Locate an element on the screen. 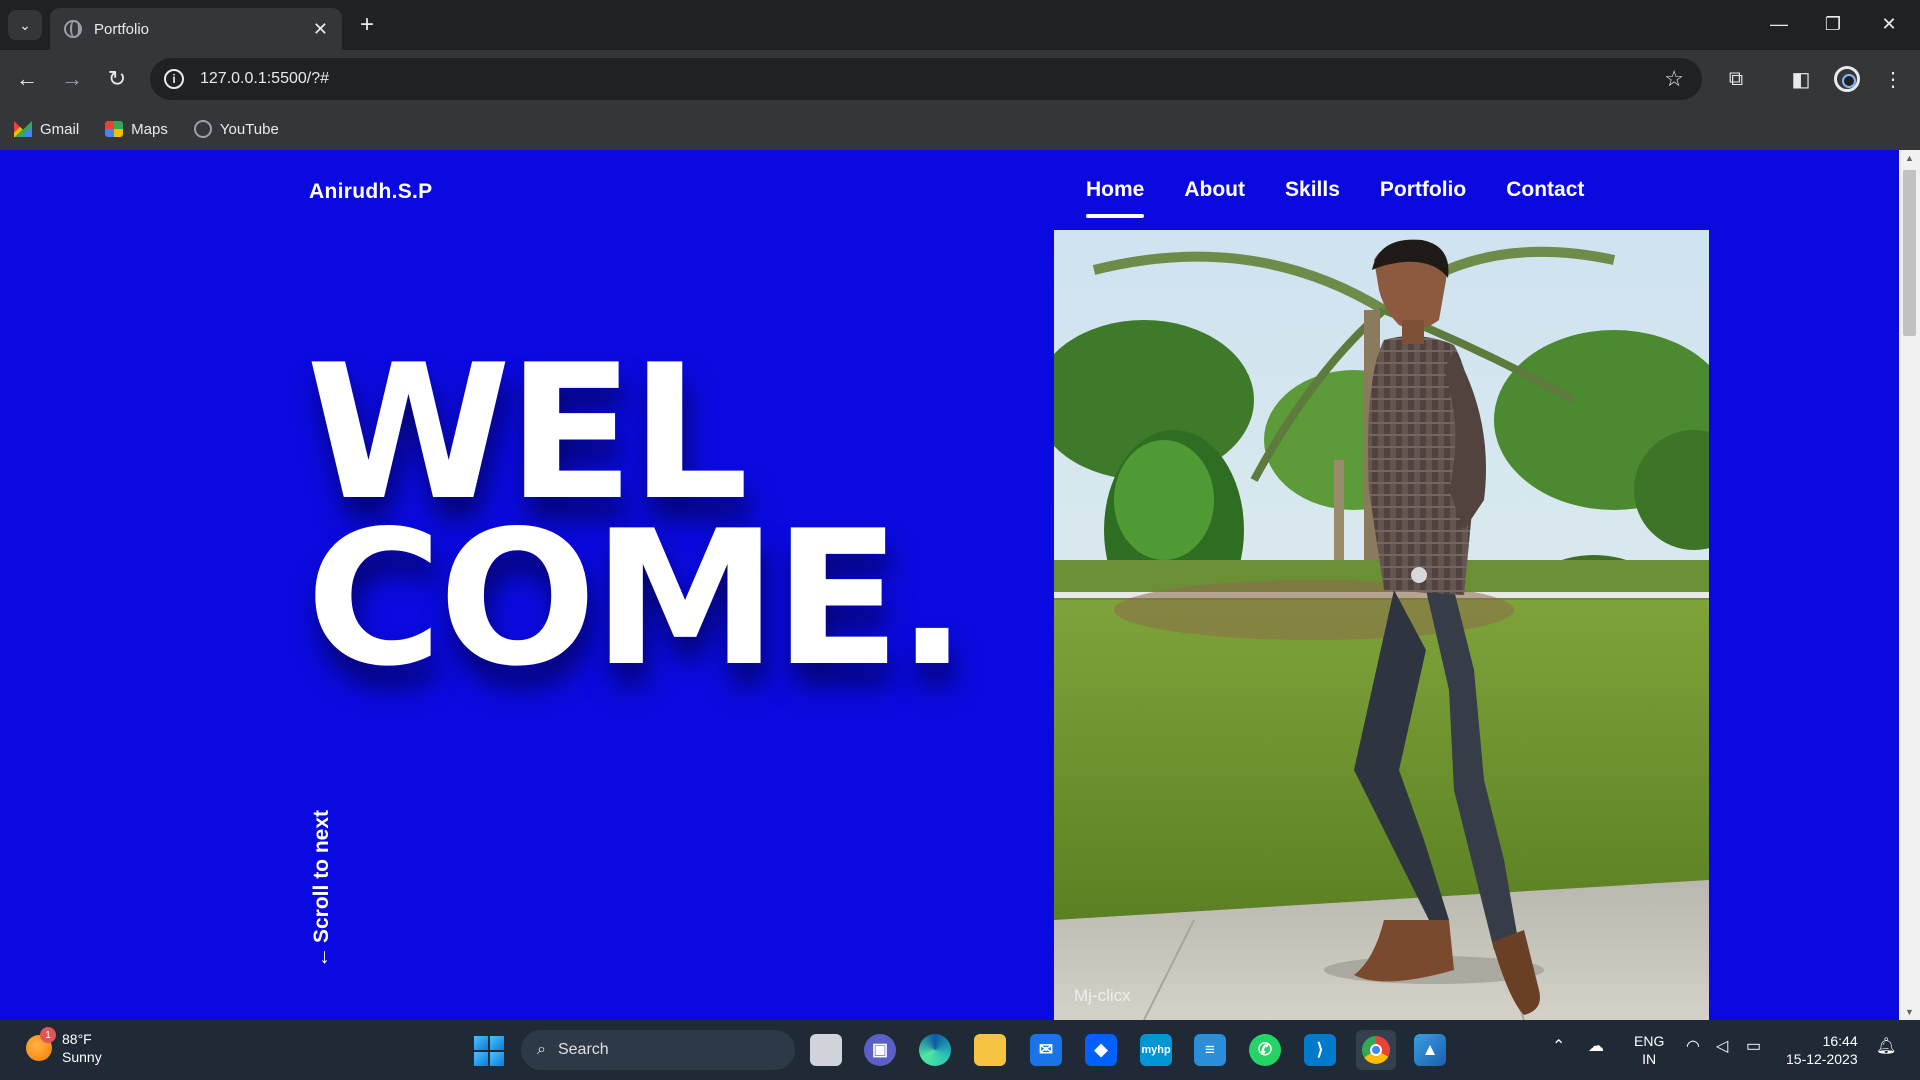 The width and height of the screenshot is (1920, 1080). restore-button: ❐ is located at coordinates (1833, 24).